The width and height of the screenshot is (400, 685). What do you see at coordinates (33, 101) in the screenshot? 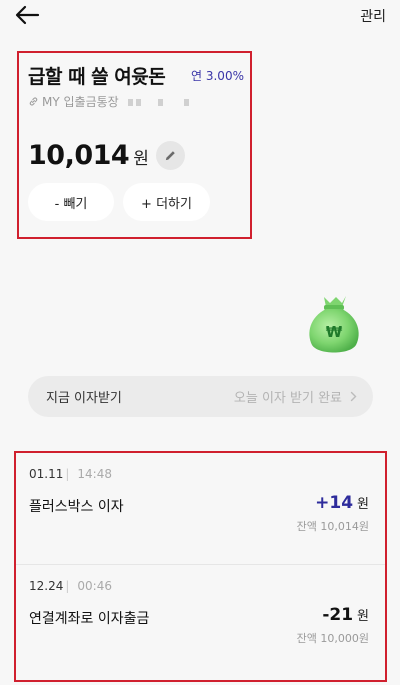
I see `link-icon` at bounding box center [33, 101].